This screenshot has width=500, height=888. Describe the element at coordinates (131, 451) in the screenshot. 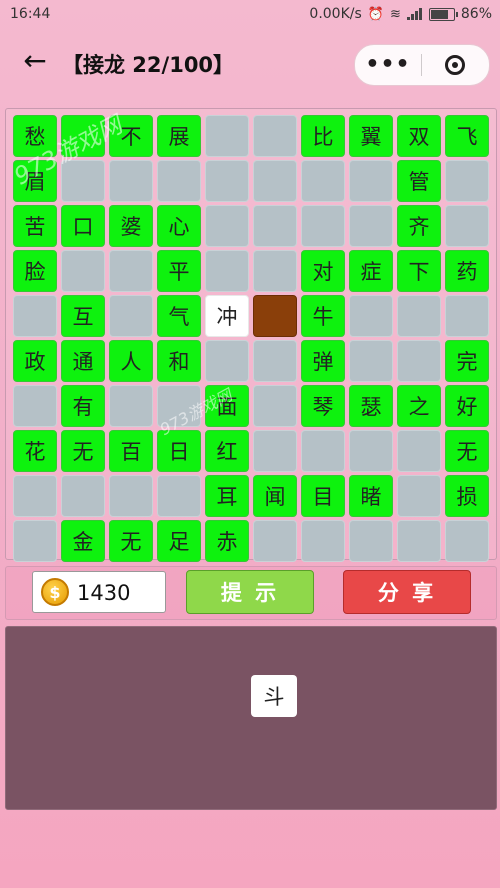

I see `board-cell-filled: 百` at that location.